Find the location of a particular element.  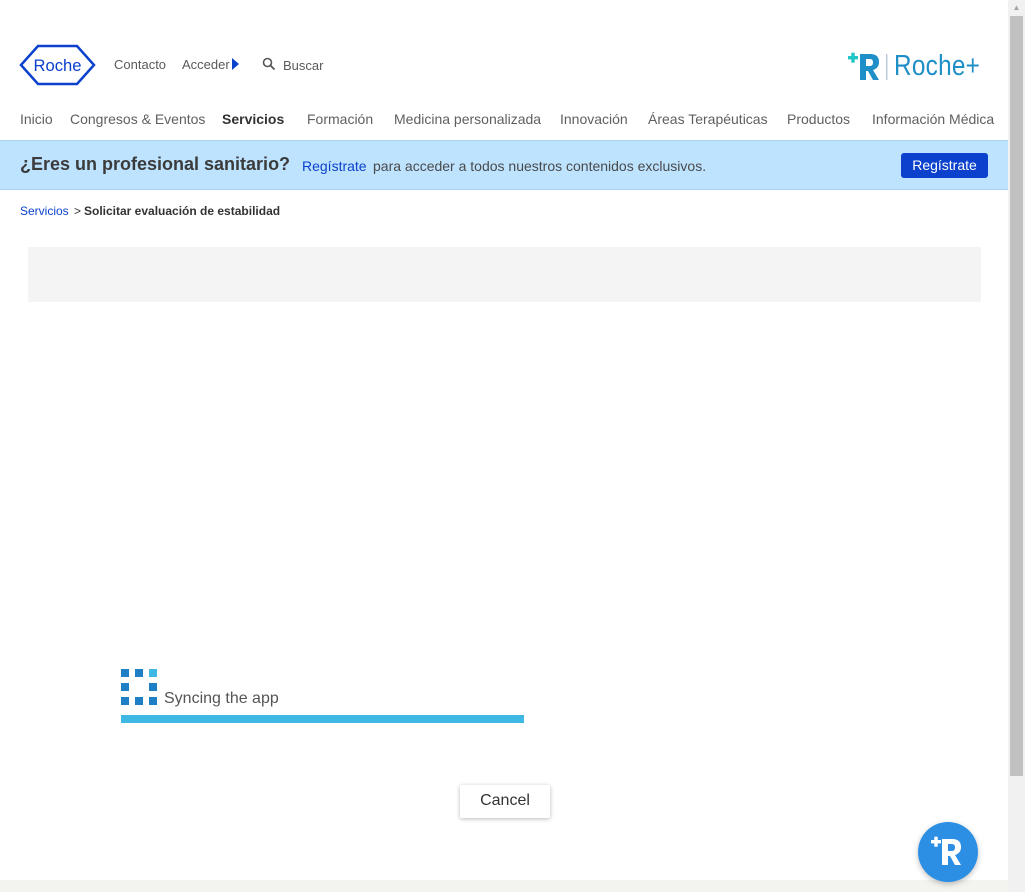

svg-text: Roche is located at coordinates (58, 65).